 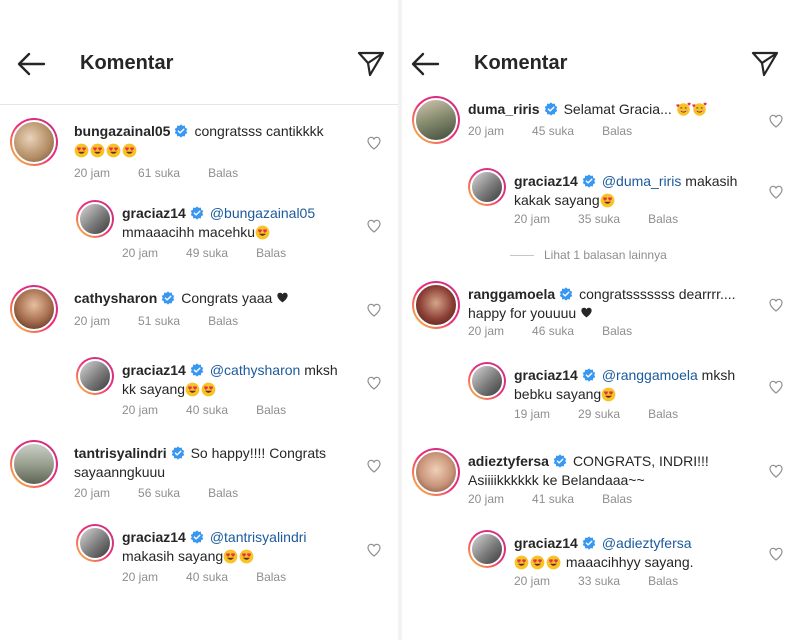 What do you see at coordinates (683, 109) in the screenshot?
I see `smiling-hearts-emoji-icon` at bounding box center [683, 109].